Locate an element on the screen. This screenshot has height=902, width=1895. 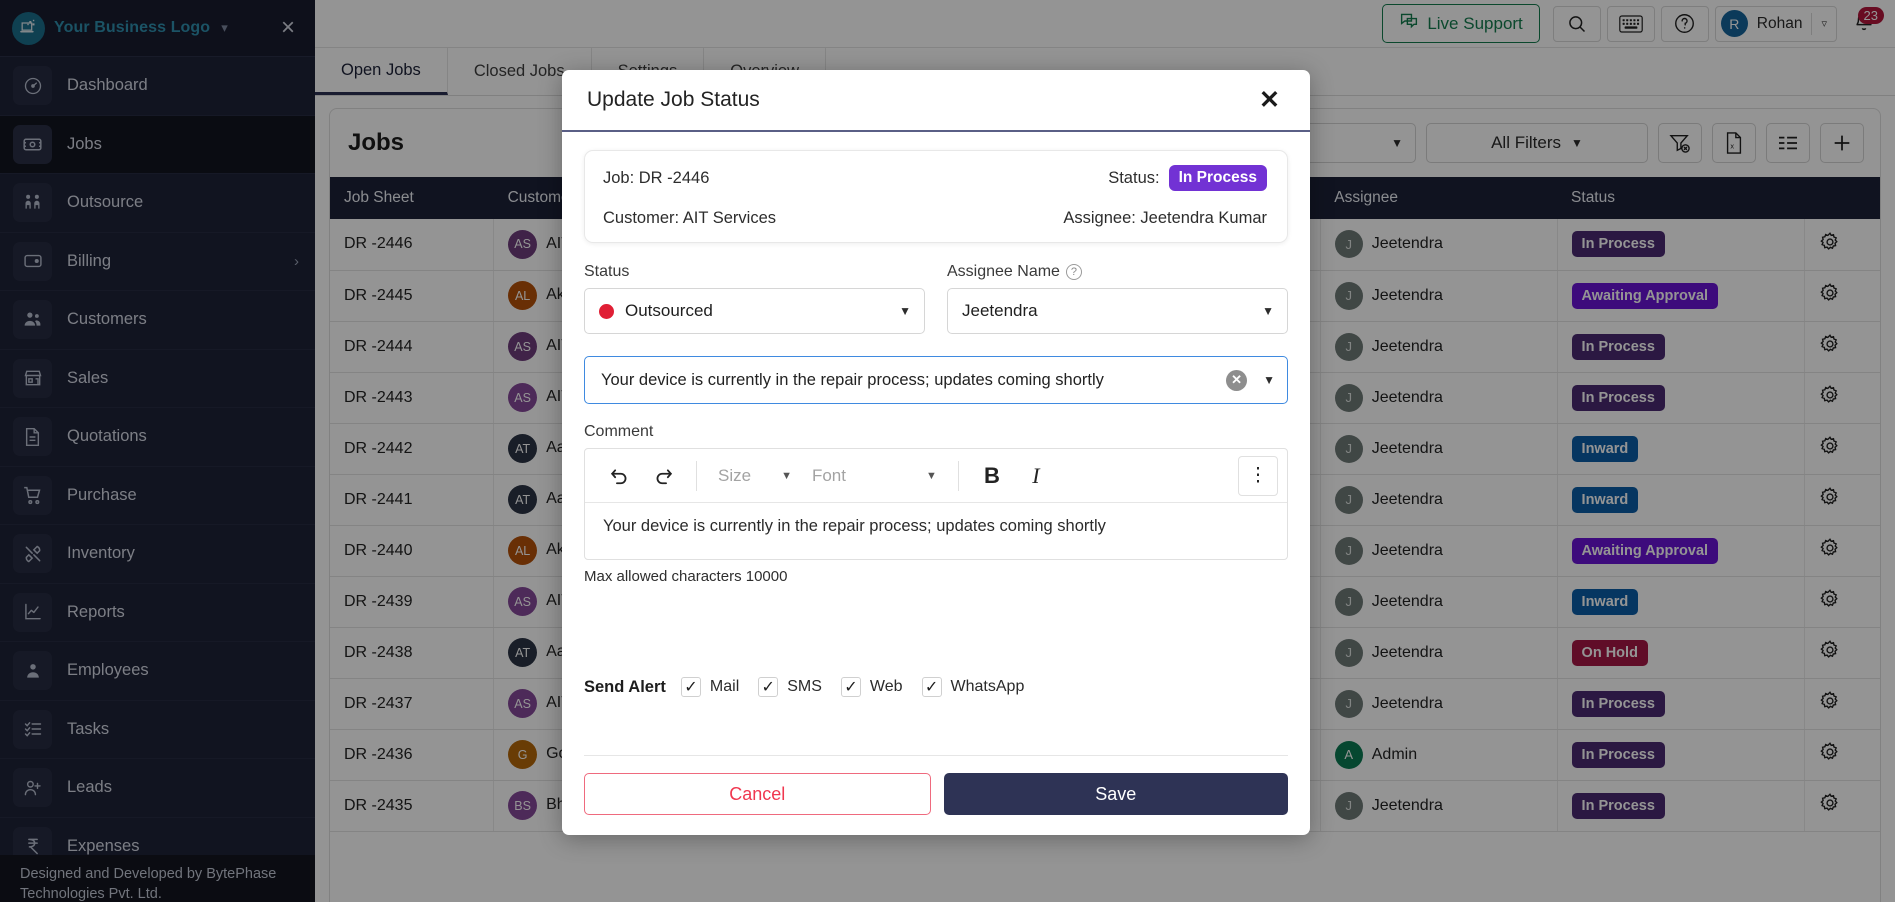
job-id-label: Job: DR -2446 is located at coordinates (656, 177).